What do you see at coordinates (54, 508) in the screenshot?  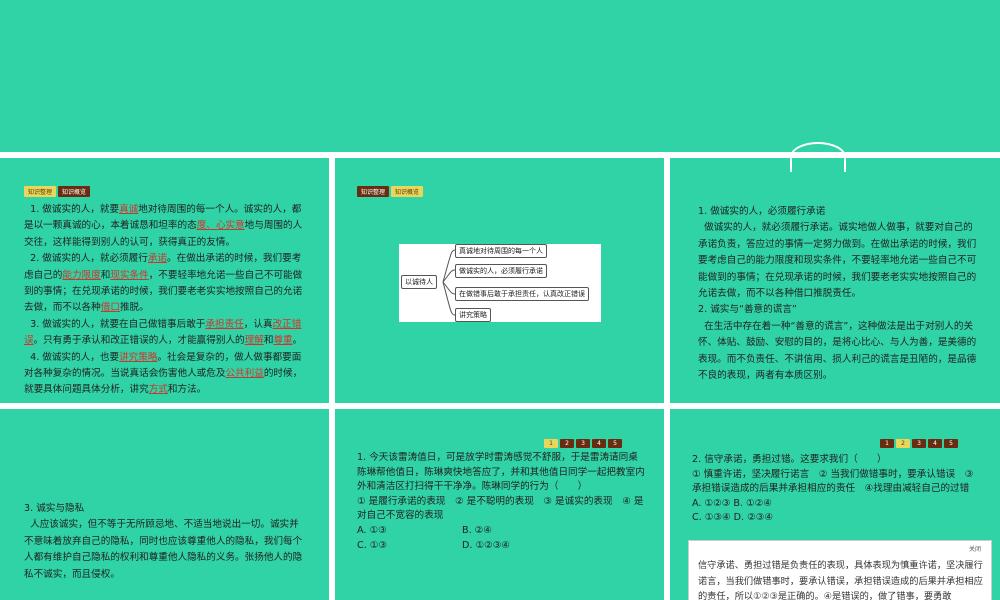 I see `section-heading-3: 3. 诚实与隐私` at bounding box center [54, 508].